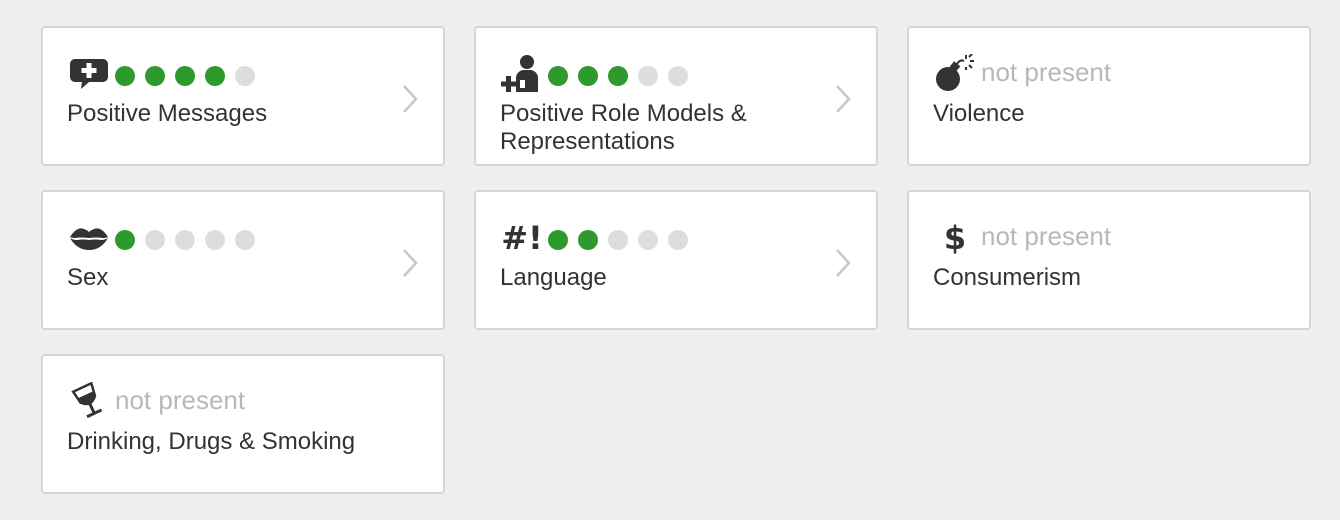 The height and width of the screenshot is (520, 1340). Describe the element at coordinates (89, 238) in the screenshot. I see `lips-icon` at that location.